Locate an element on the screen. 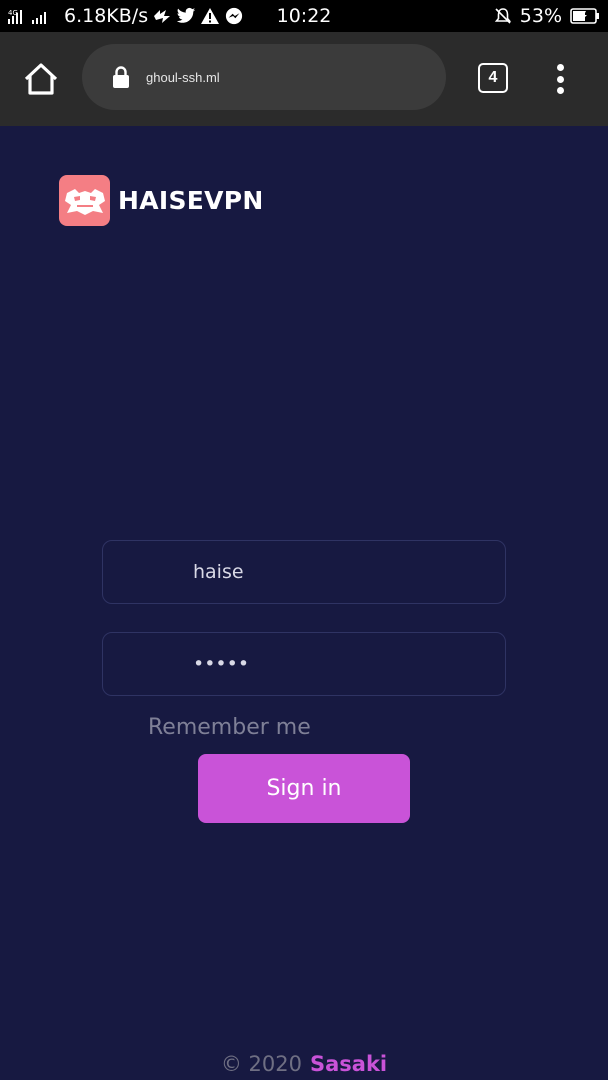 The image size is (608, 1080). twitter-icon is located at coordinates (186, 16).